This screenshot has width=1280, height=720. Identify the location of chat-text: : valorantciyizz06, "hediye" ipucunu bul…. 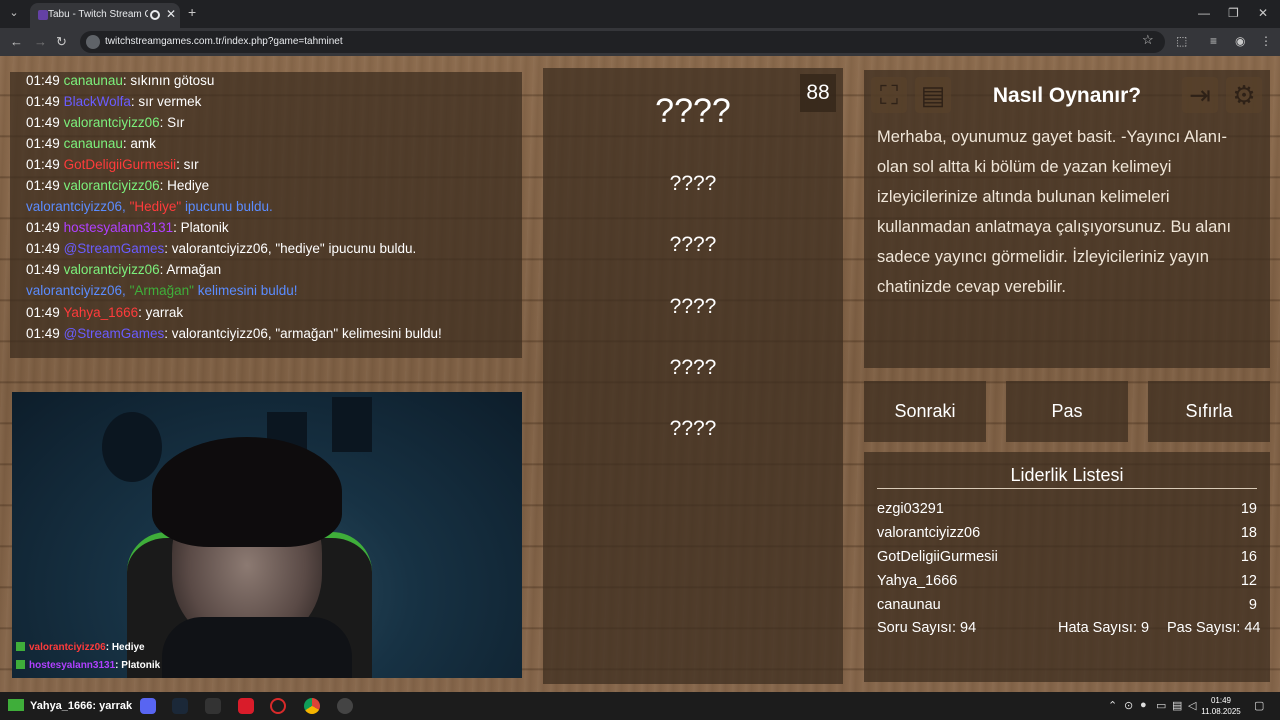
(290, 248).